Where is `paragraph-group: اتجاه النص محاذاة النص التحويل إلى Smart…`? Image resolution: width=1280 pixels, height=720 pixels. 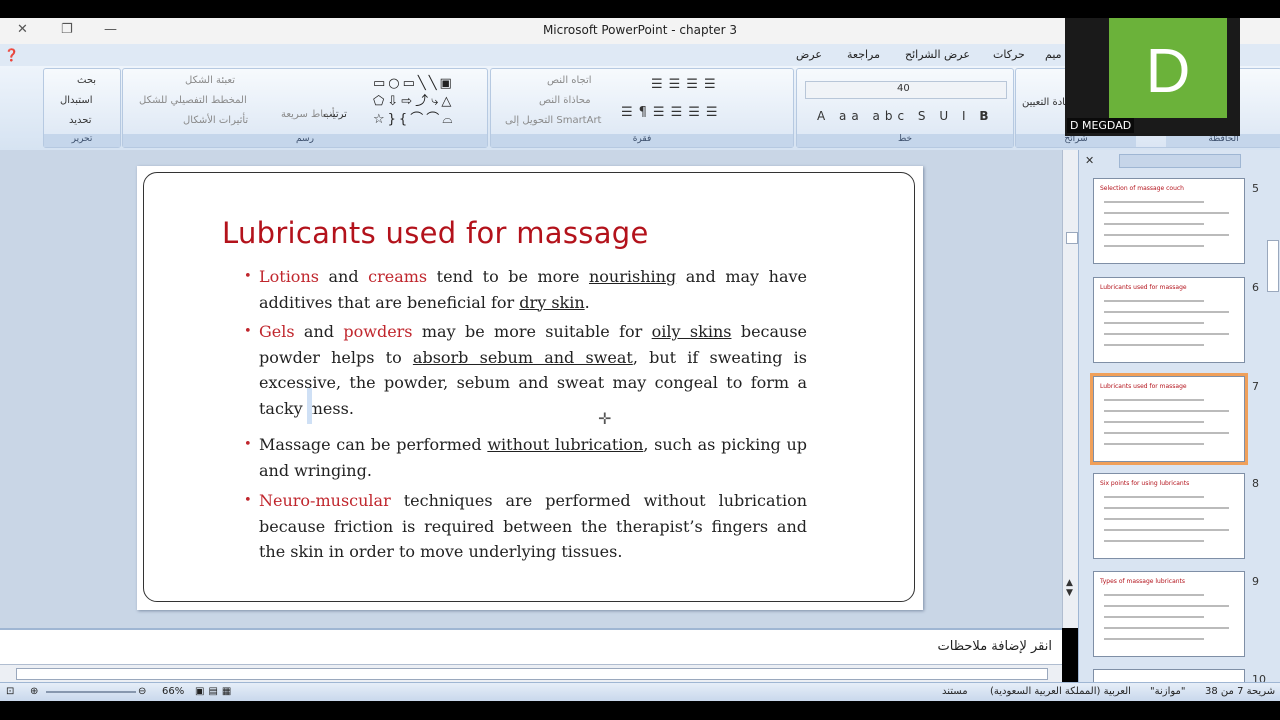 paragraph-group: اتجاه النص محاذاة النص التحويل إلى Smart… is located at coordinates (642, 108).